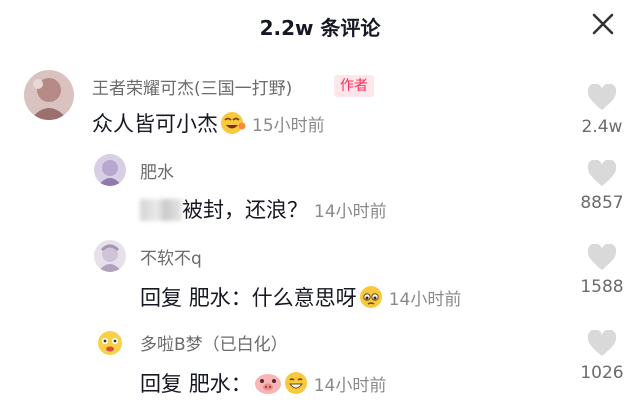 The image size is (640, 409). What do you see at coordinates (192, 86) in the screenshot?
I see `comment-author: 王者荣耀可杰(三国一打野)` at bounding box center [192, 86].